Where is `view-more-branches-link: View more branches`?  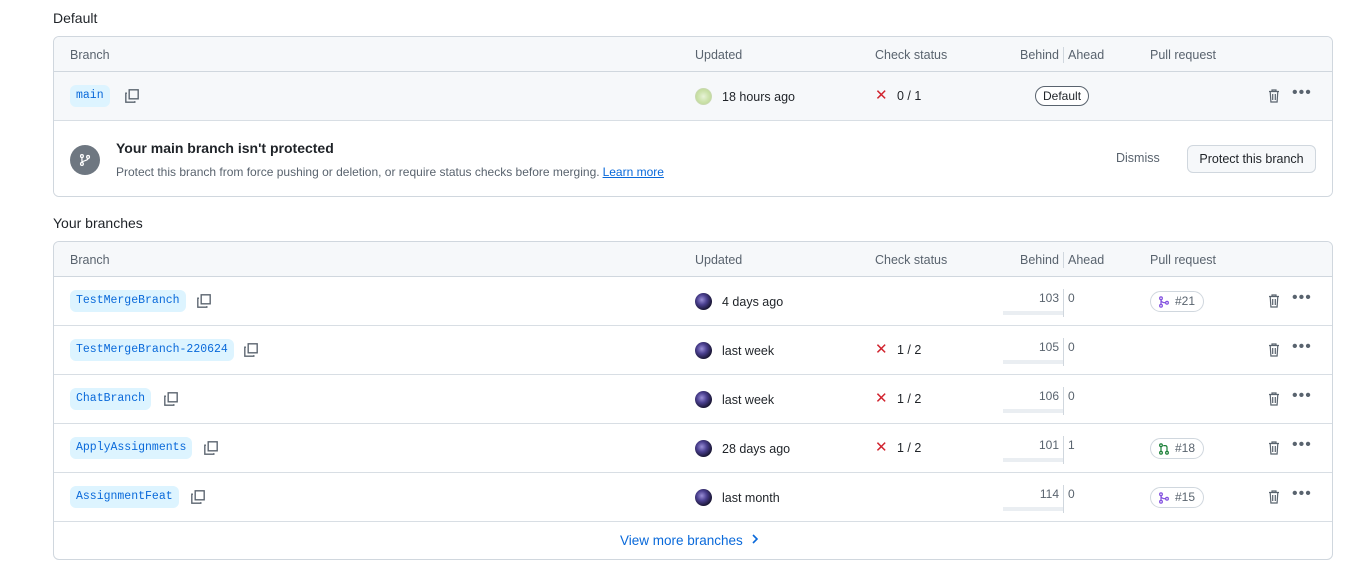 view-more-branches-link: View more branches is located at coordinates (689, 540).